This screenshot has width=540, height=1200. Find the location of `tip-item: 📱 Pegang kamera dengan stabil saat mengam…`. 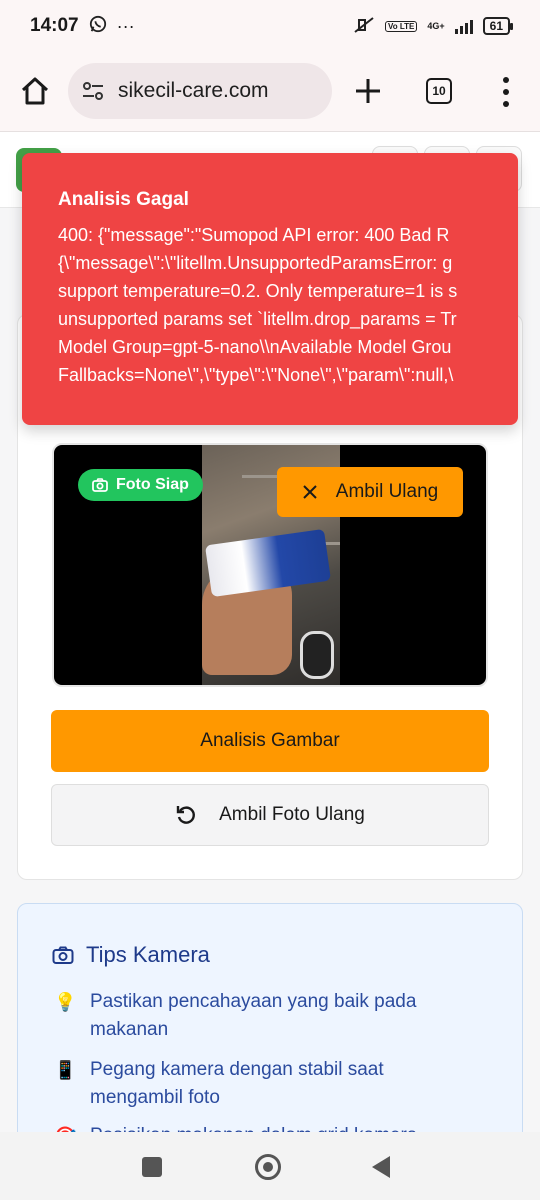

tip-item: 📱 Pegang kamera dengan stabil saat mengam… is located at coordinates (264, 1084).